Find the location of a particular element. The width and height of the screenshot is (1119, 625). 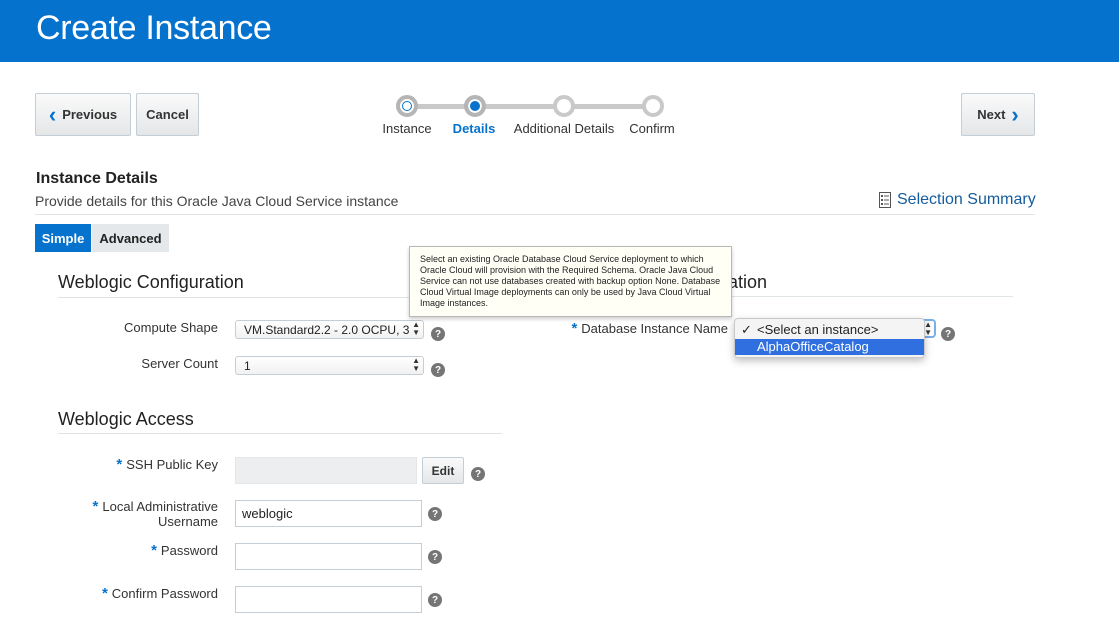

server-count-value: 1 is located at coordinates (247, 366).